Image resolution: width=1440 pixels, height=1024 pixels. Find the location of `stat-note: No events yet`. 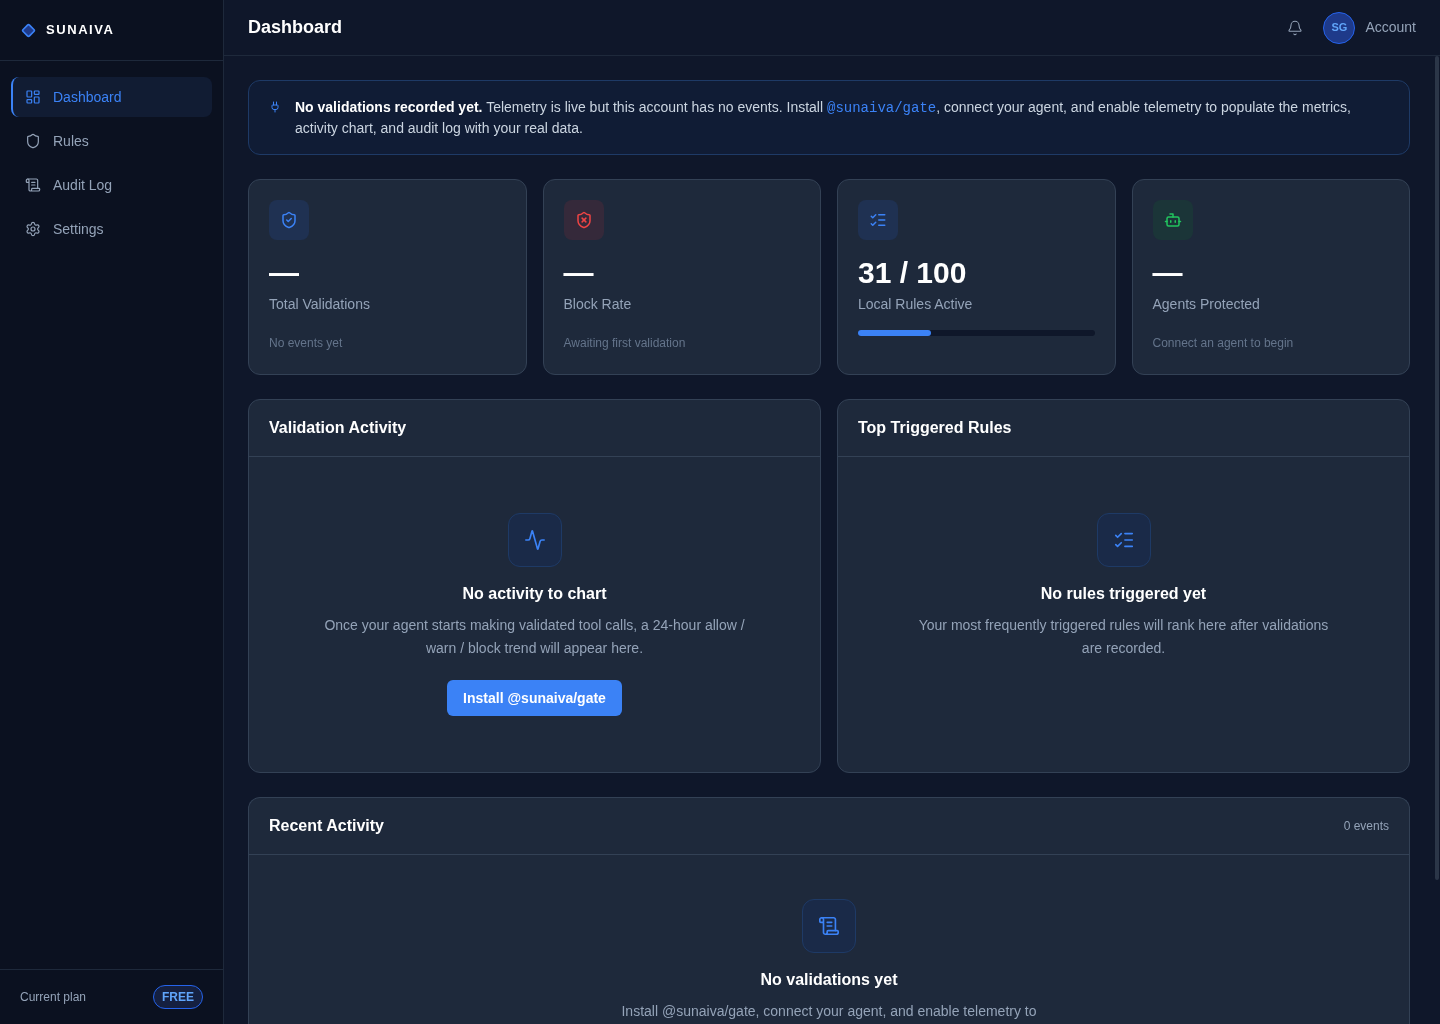

stat-note: No events yet is located at coordinates (306, 343).